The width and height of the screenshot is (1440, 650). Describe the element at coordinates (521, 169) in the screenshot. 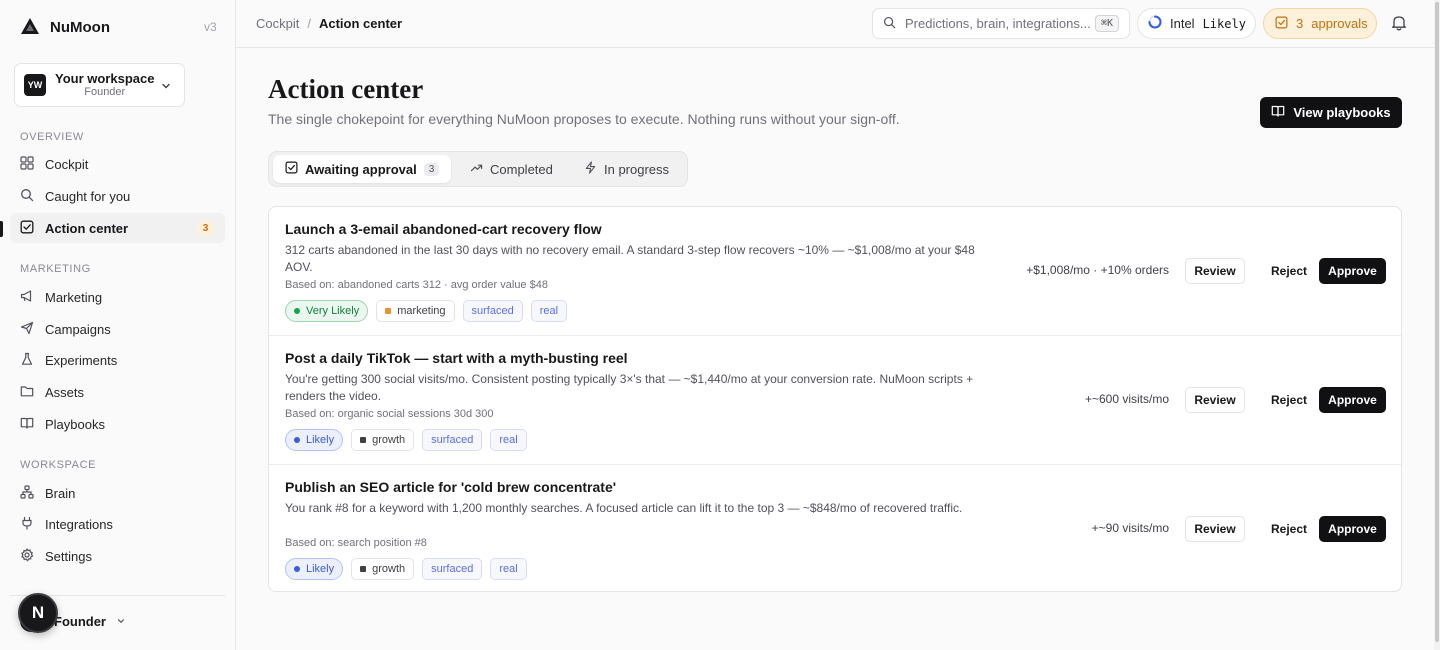

I see `tab-label: Completed` at that location.